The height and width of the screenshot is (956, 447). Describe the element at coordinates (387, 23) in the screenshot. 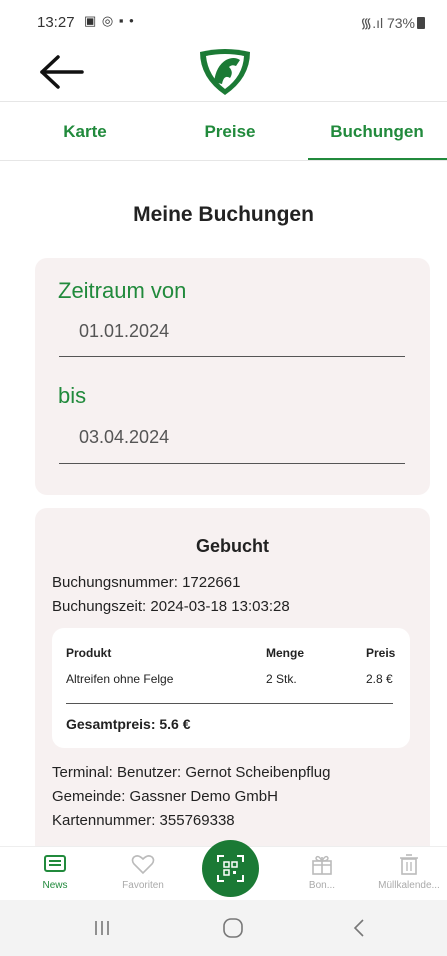

I see `signal-battery-text: ᯾.ıl 73%` at that location.